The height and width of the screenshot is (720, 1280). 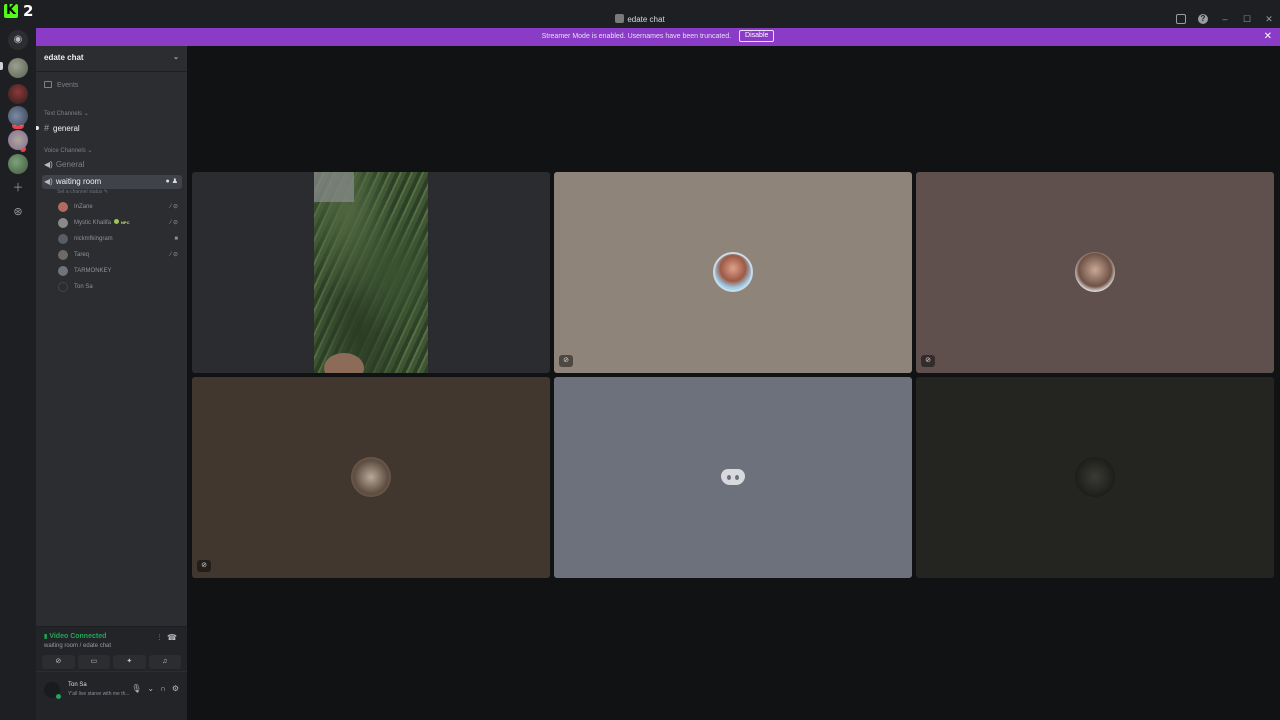 I want to click on titlebar-controls: ? – ☐ ✕, so click(x=1225, y=19).